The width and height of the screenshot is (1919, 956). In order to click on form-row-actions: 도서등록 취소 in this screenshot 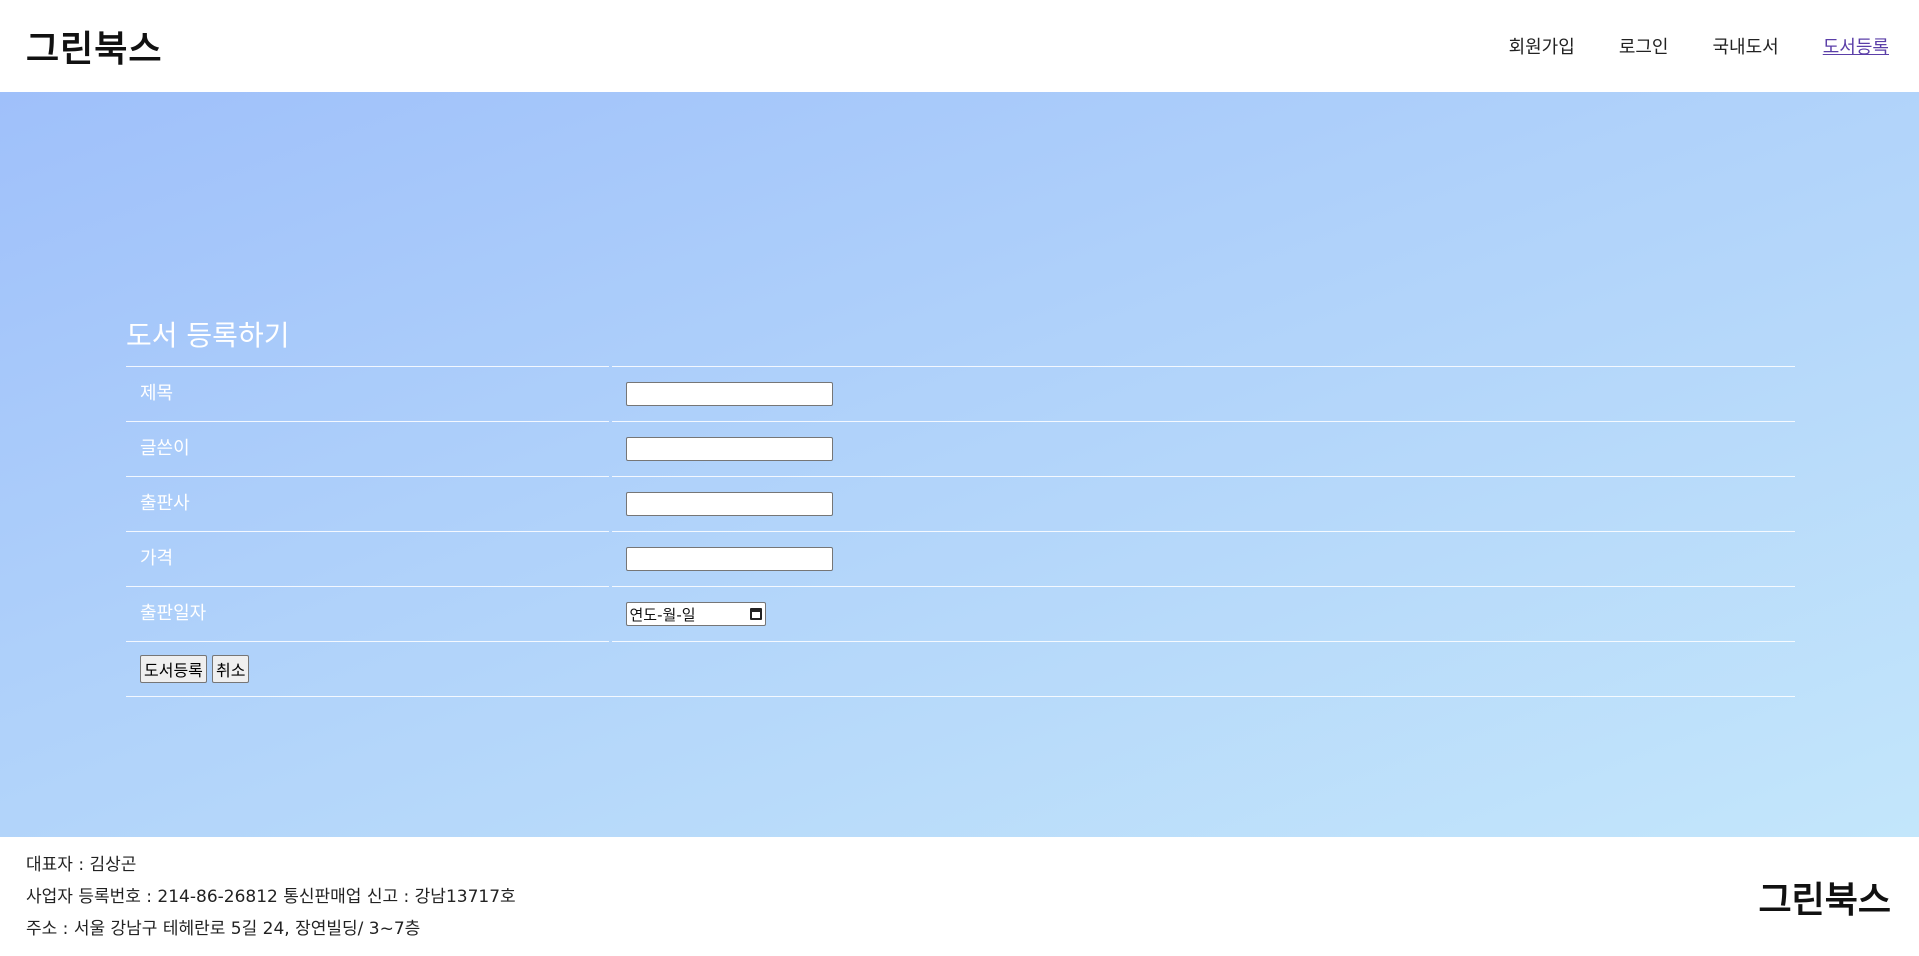, I will do `click(960, 669)`.